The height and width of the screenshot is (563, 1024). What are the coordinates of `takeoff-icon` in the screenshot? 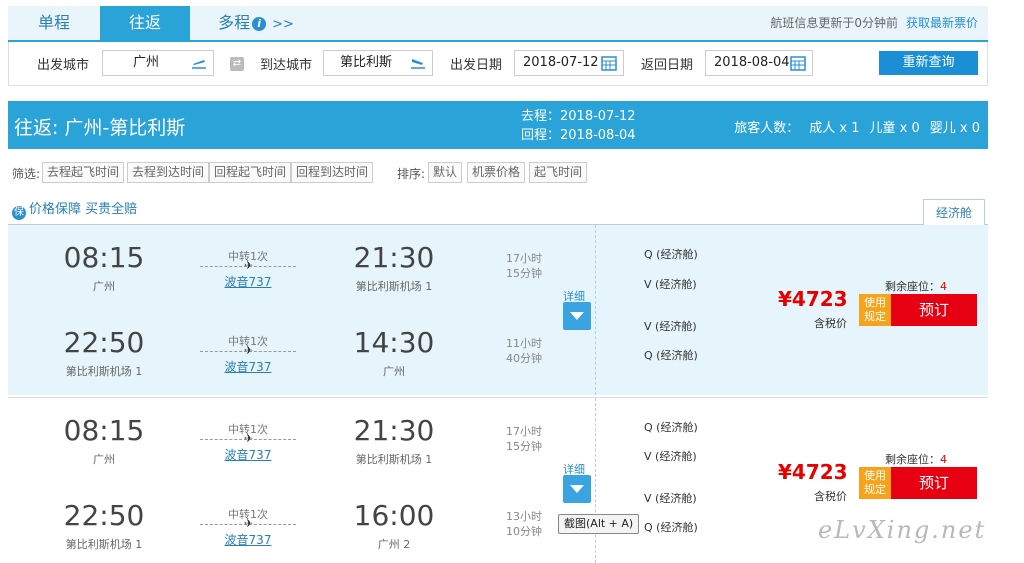 It's located at (199, 64).